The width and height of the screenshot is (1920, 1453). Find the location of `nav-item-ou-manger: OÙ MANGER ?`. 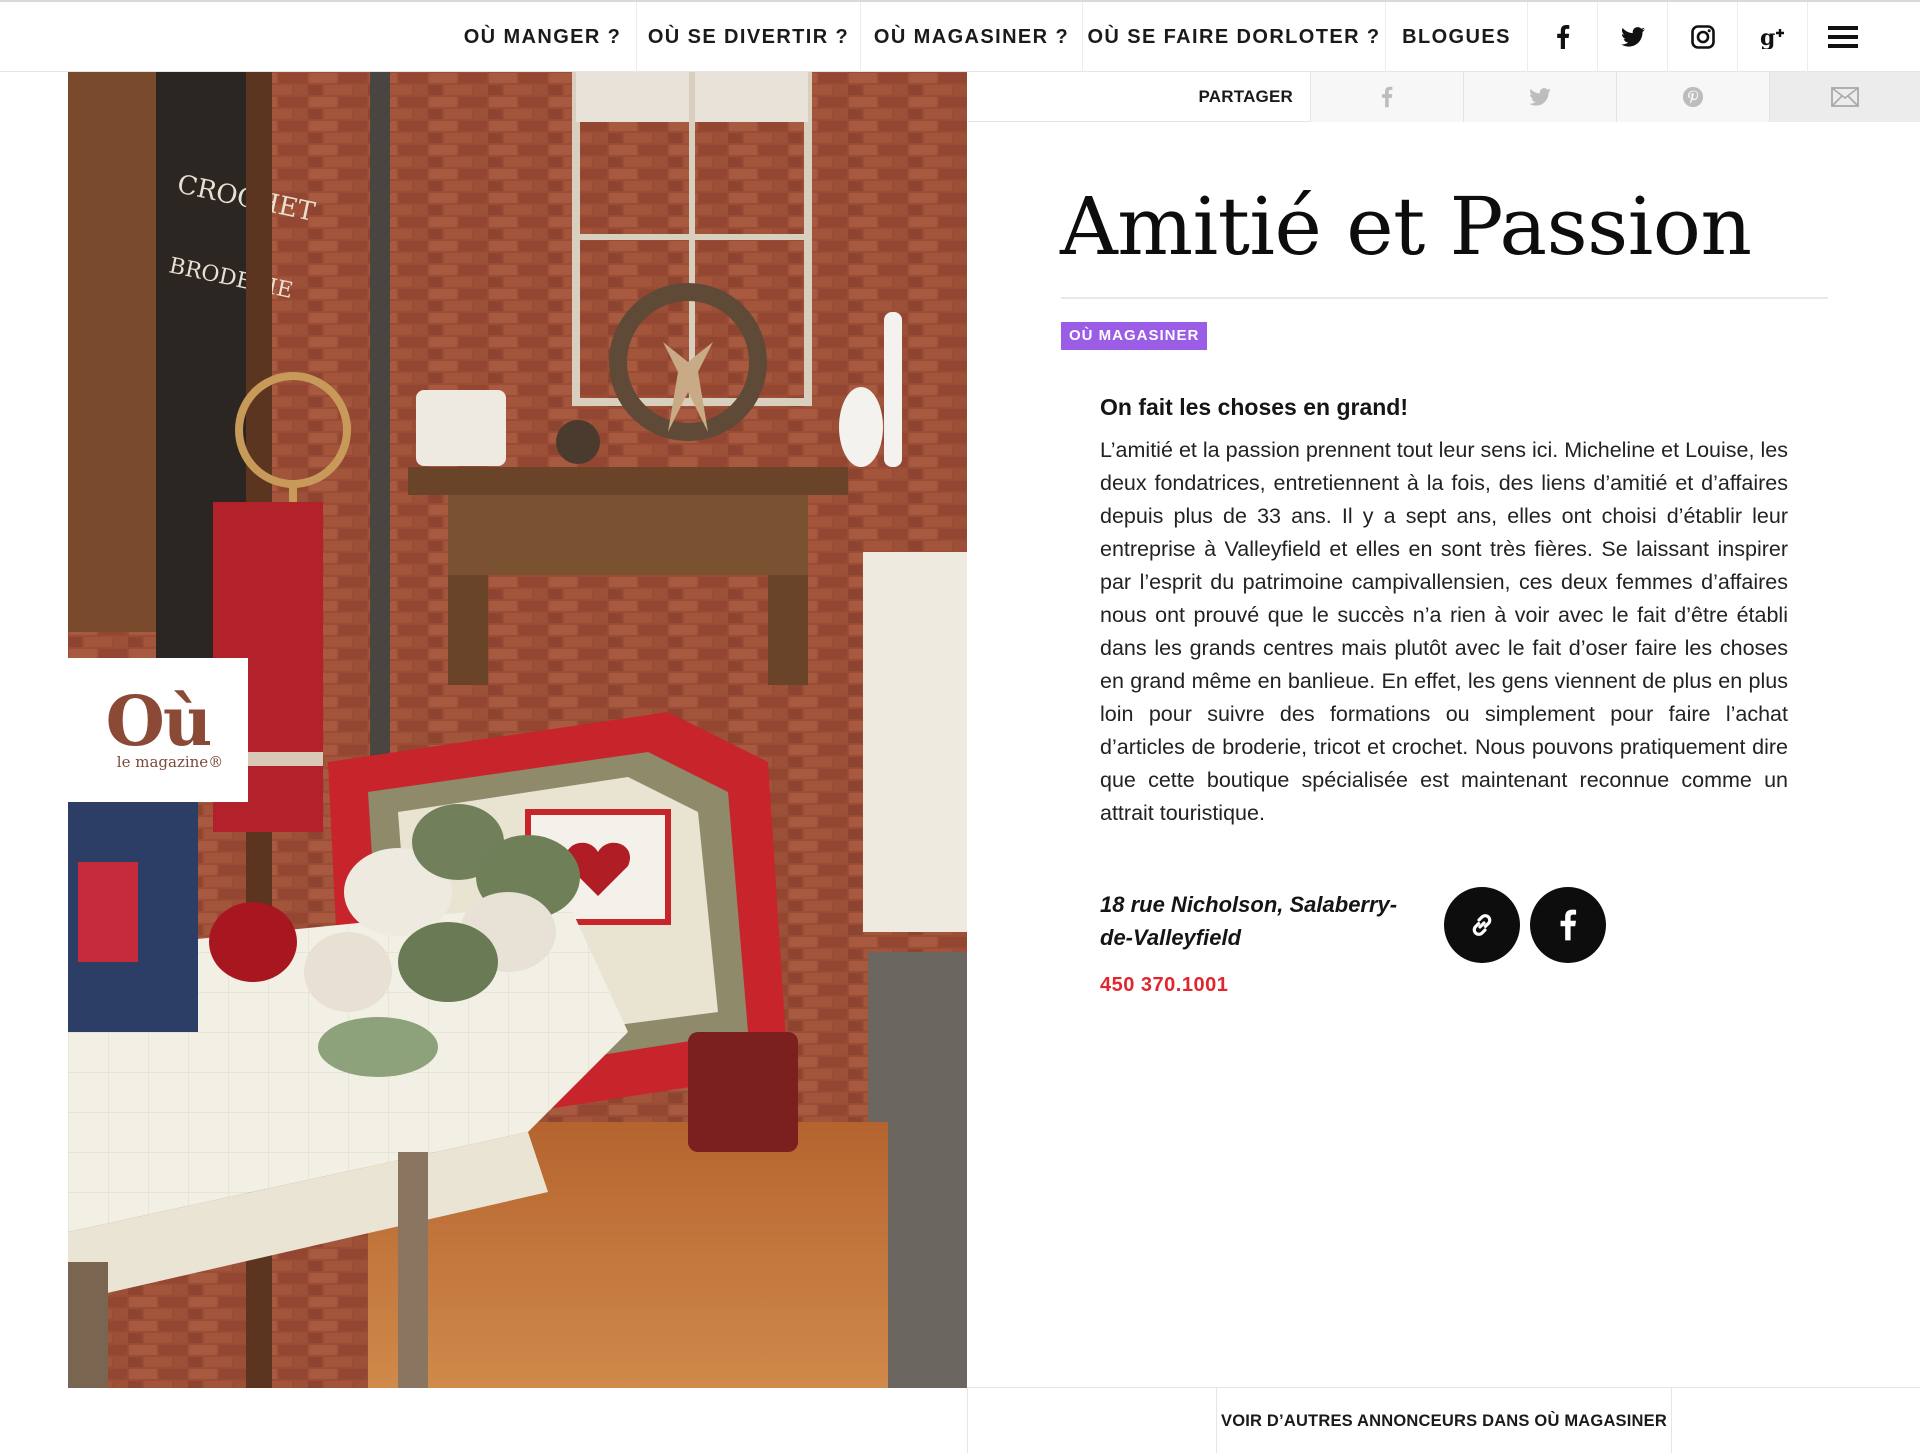

nav-item-ou-manger: OÙ MANGER ? is located at coordinates (543, 37).